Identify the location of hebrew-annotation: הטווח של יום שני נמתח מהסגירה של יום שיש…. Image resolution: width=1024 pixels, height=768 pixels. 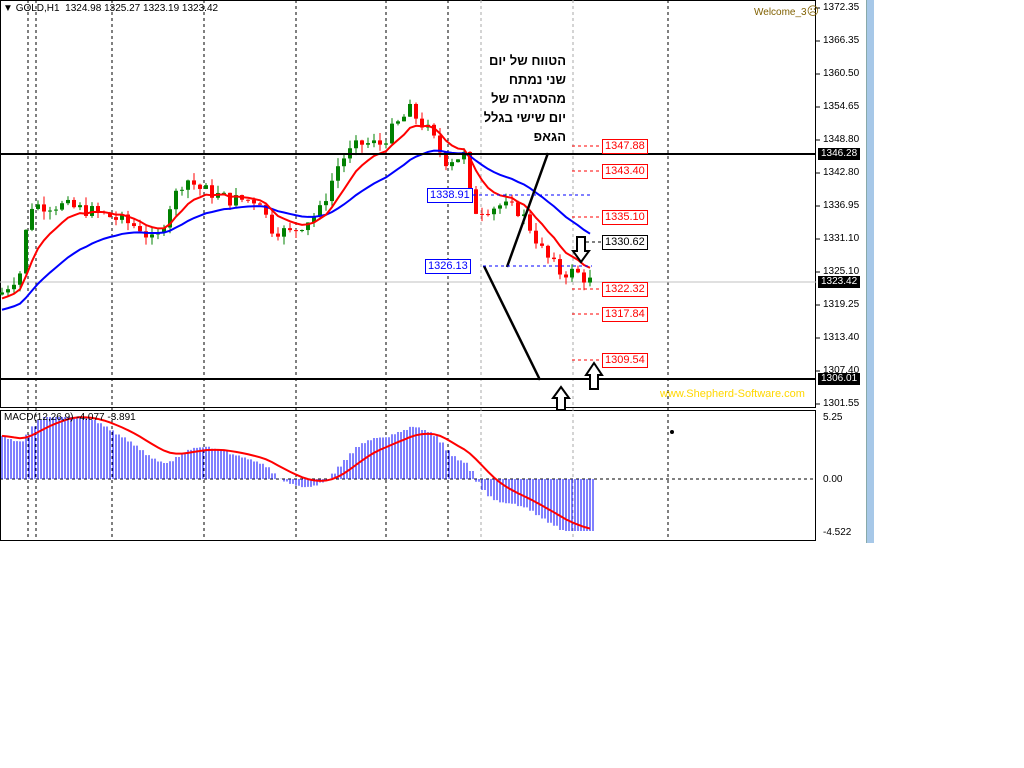
(518, 98).